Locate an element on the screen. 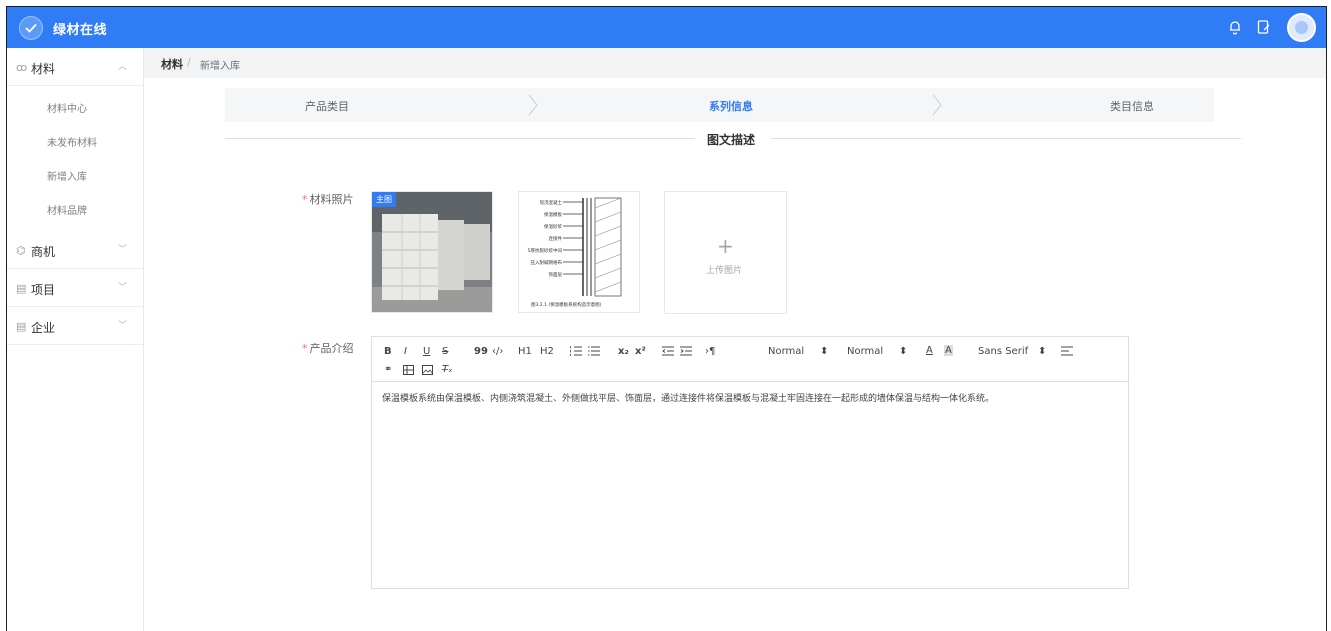 Image resolution: width=1331 pixels, height=631 pixels. superscript-button: x² is located at coordinates (640, 351).